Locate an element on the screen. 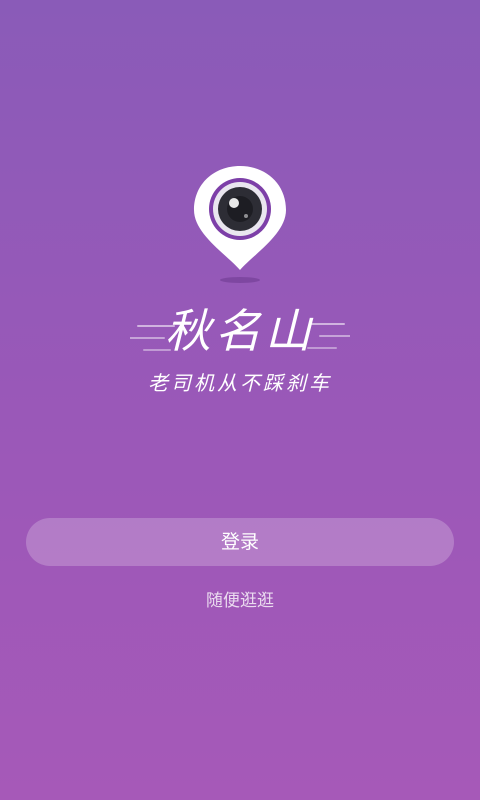 This screenshot has width=480, height=800. camera-location-pin-icon is located at coordinates (240, 224).